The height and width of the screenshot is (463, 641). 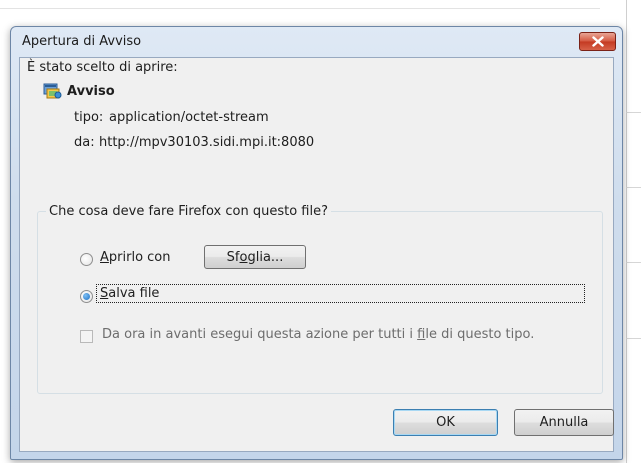 I want to click on file-source-value: http://mpv30103.sidi.mpi.it:8080, so click(x=207, y=142).